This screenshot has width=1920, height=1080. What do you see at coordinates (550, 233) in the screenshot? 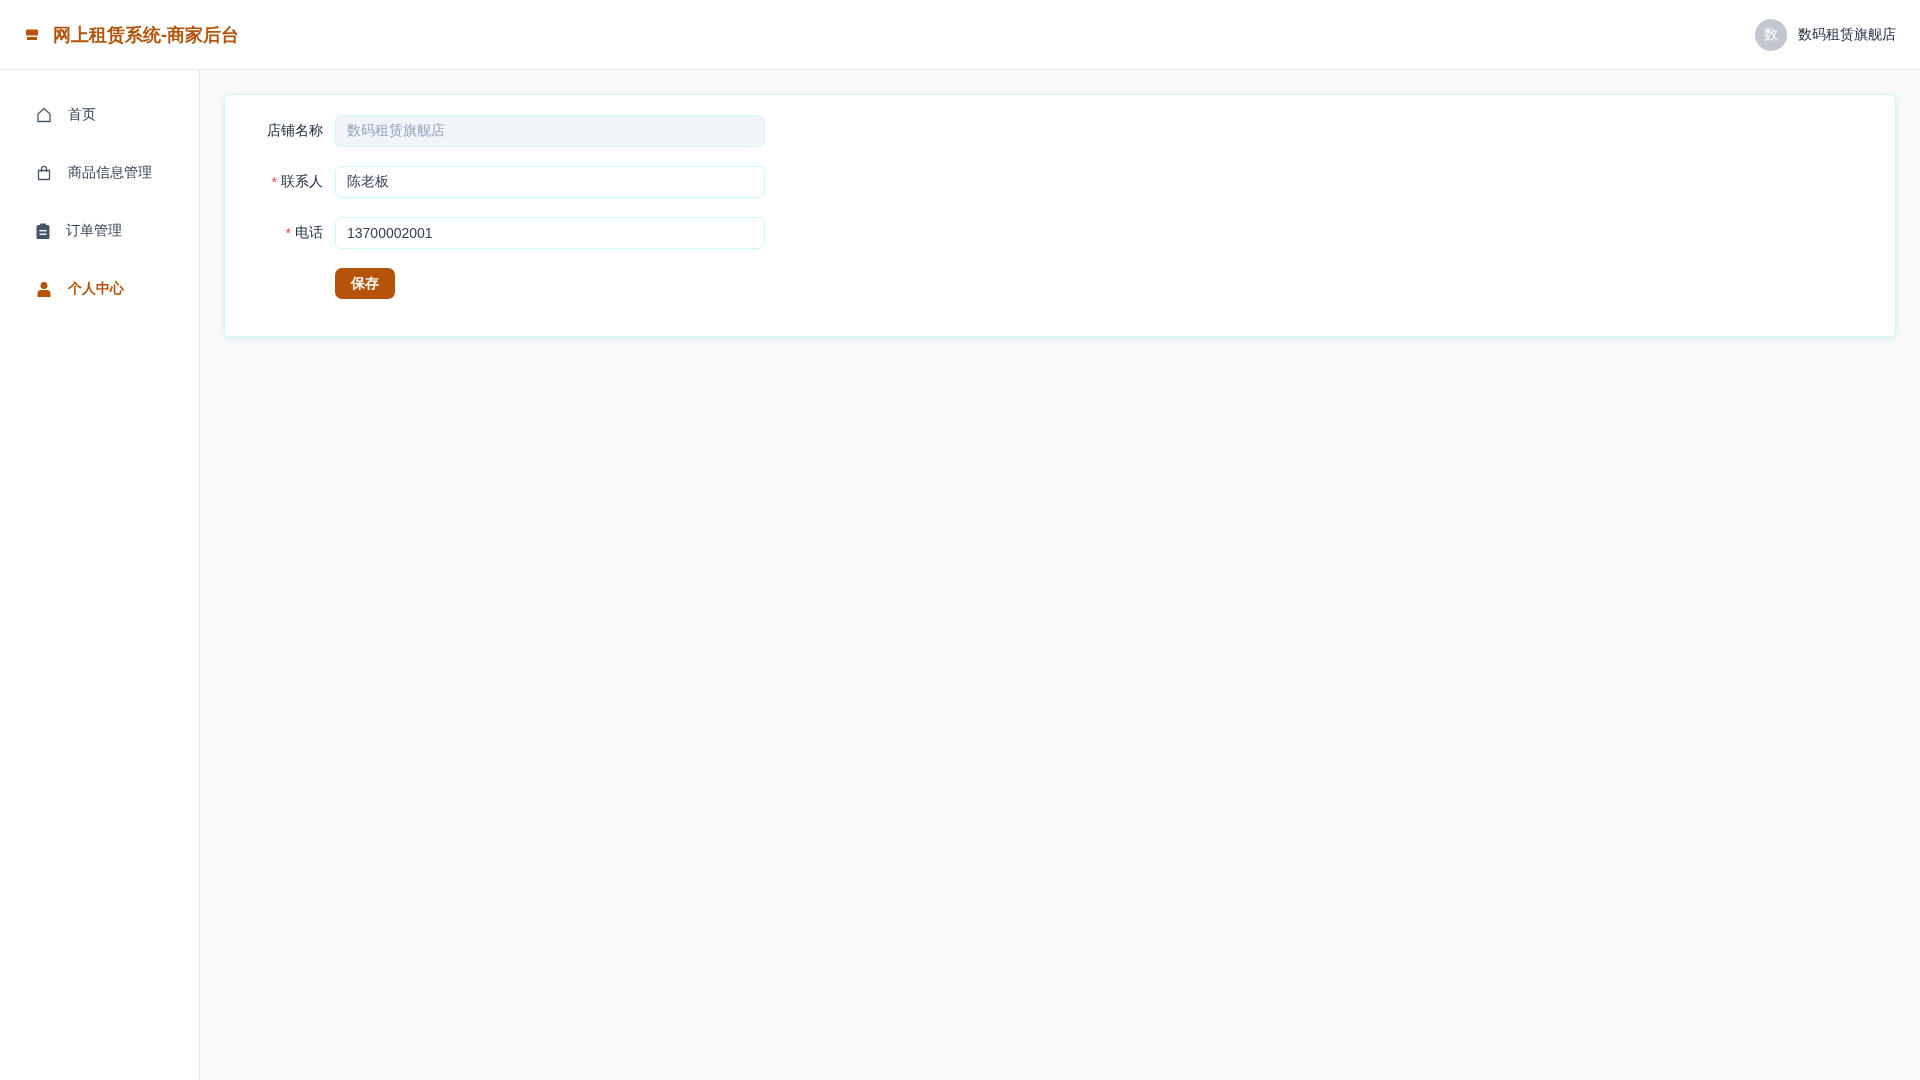
I see `input-field: 13700002001` at bounding box center [550, 233].